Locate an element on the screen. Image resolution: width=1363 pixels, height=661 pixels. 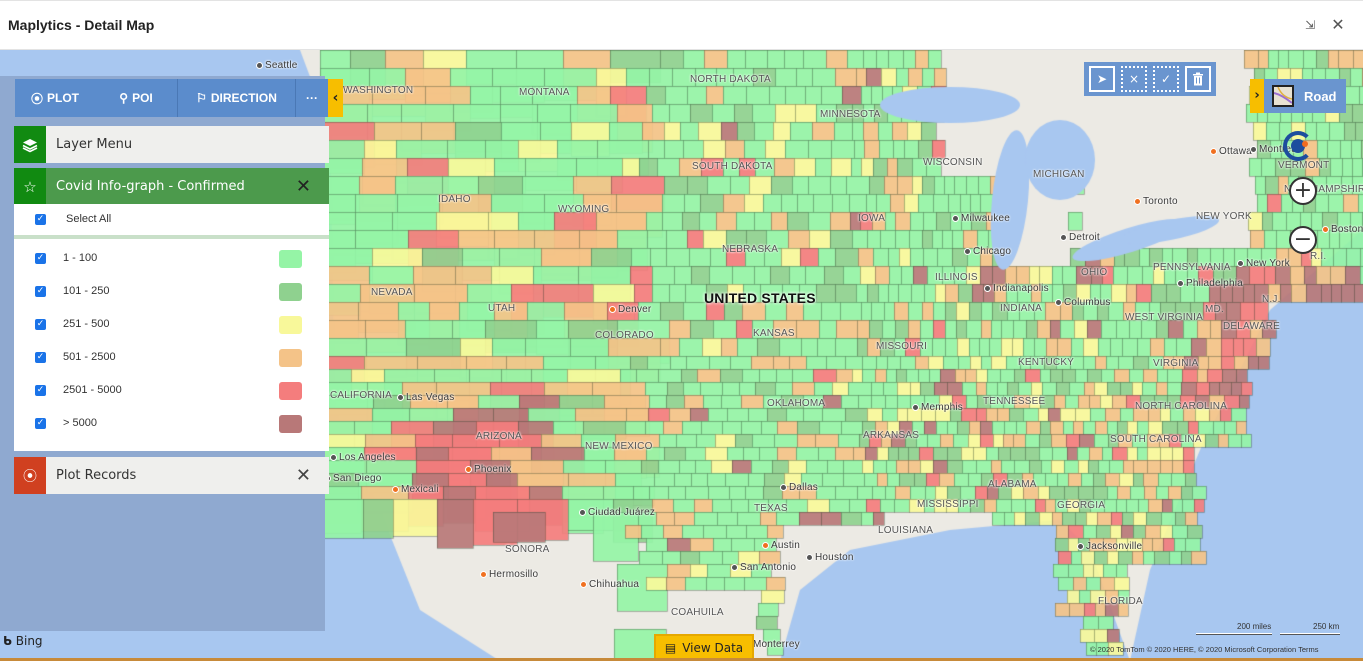
city-label: Memphis is located at coordinates (937, 407).